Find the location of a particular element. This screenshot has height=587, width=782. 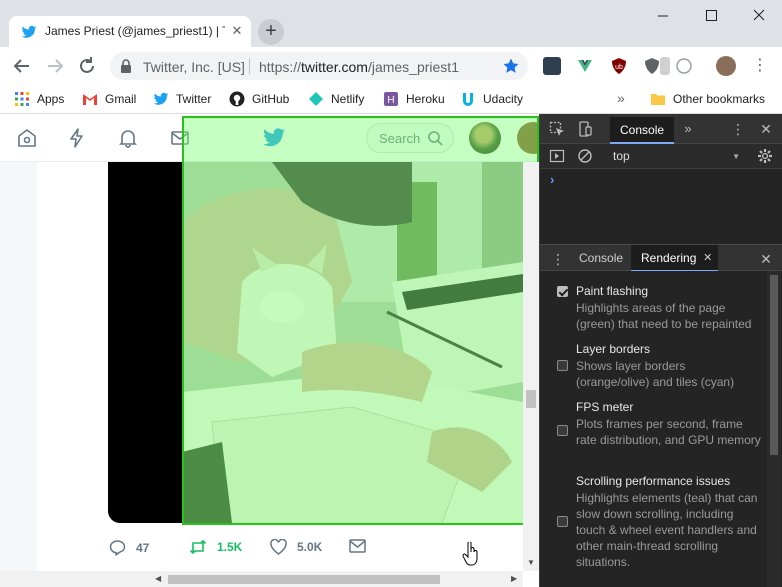

devtools-close-icon: ✕ is located at coordinates (766, 129).